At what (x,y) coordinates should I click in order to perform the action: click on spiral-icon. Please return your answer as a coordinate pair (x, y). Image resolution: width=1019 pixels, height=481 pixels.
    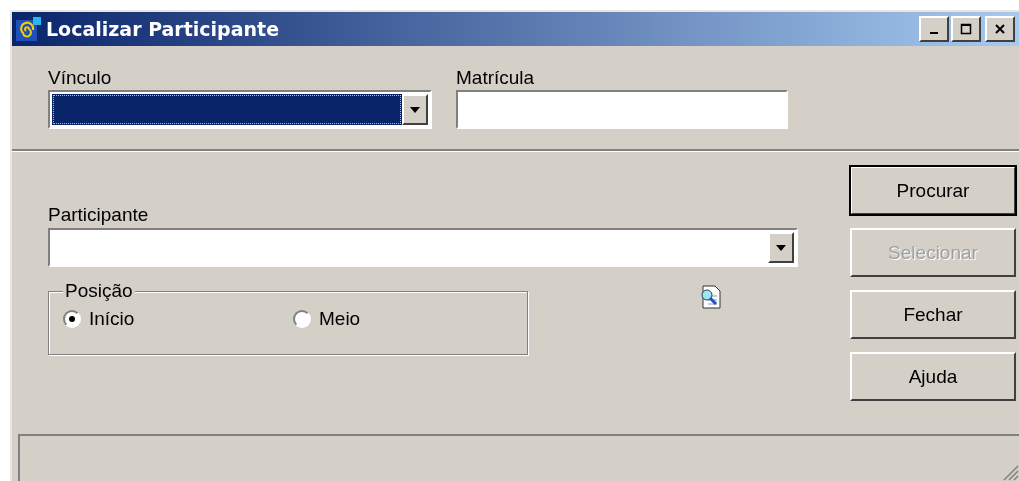
    Looking at the image, I should click on (29, 29).